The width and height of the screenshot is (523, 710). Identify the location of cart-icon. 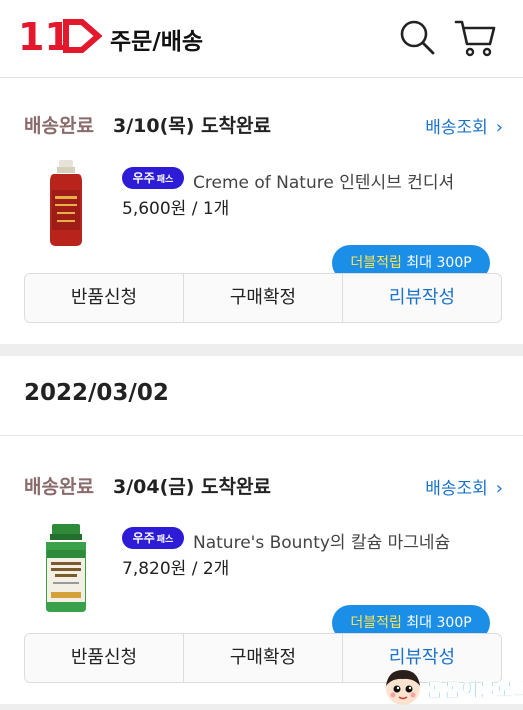
(475, 37).